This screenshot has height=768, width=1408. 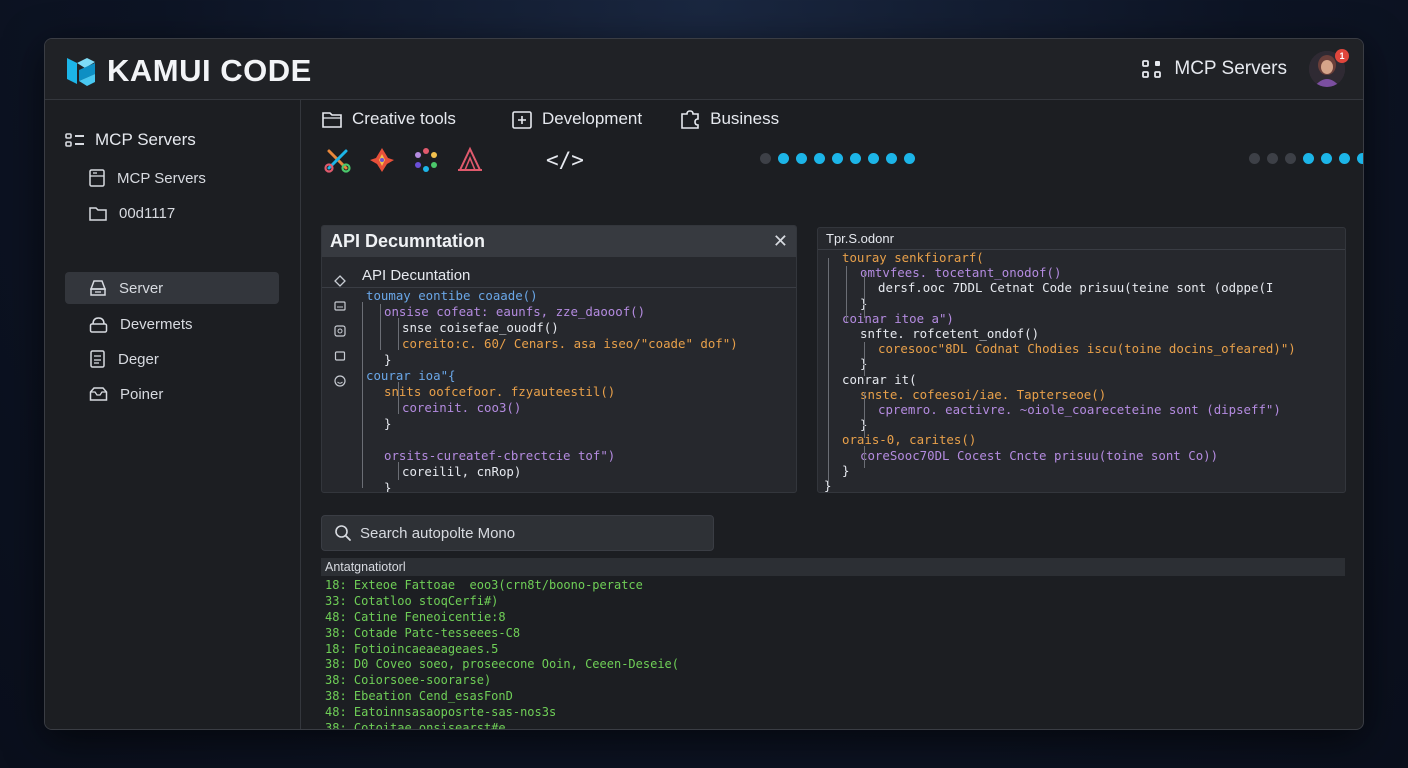 I want to click on app-logo: KAMUI CODE, so click(x=188, y=71).